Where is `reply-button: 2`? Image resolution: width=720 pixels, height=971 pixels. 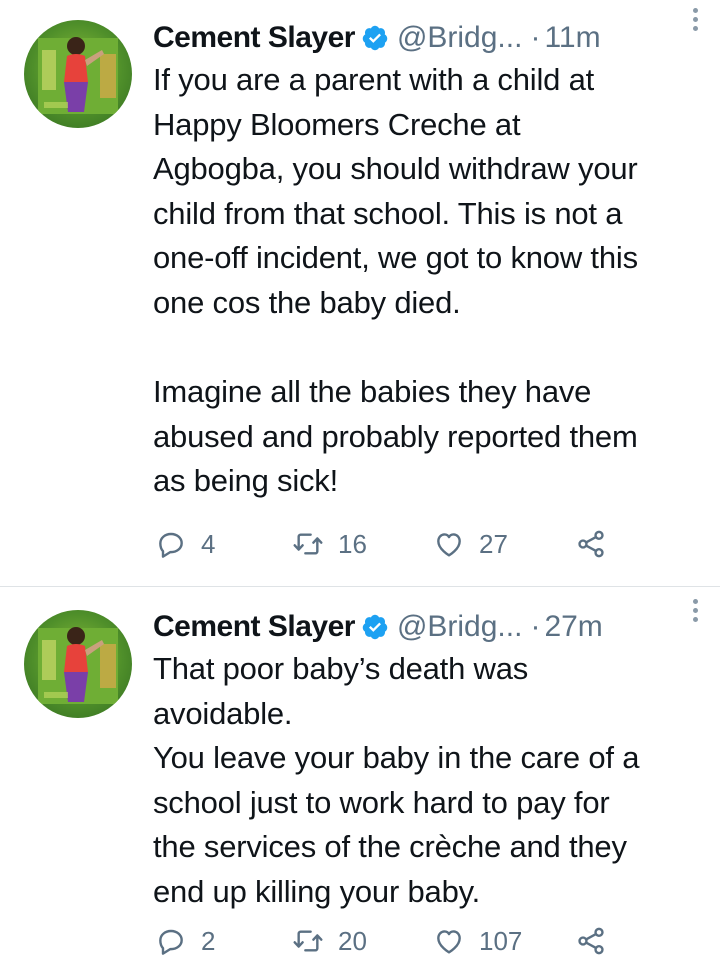
reply-button: 2 is located at coordinates (223, 941).